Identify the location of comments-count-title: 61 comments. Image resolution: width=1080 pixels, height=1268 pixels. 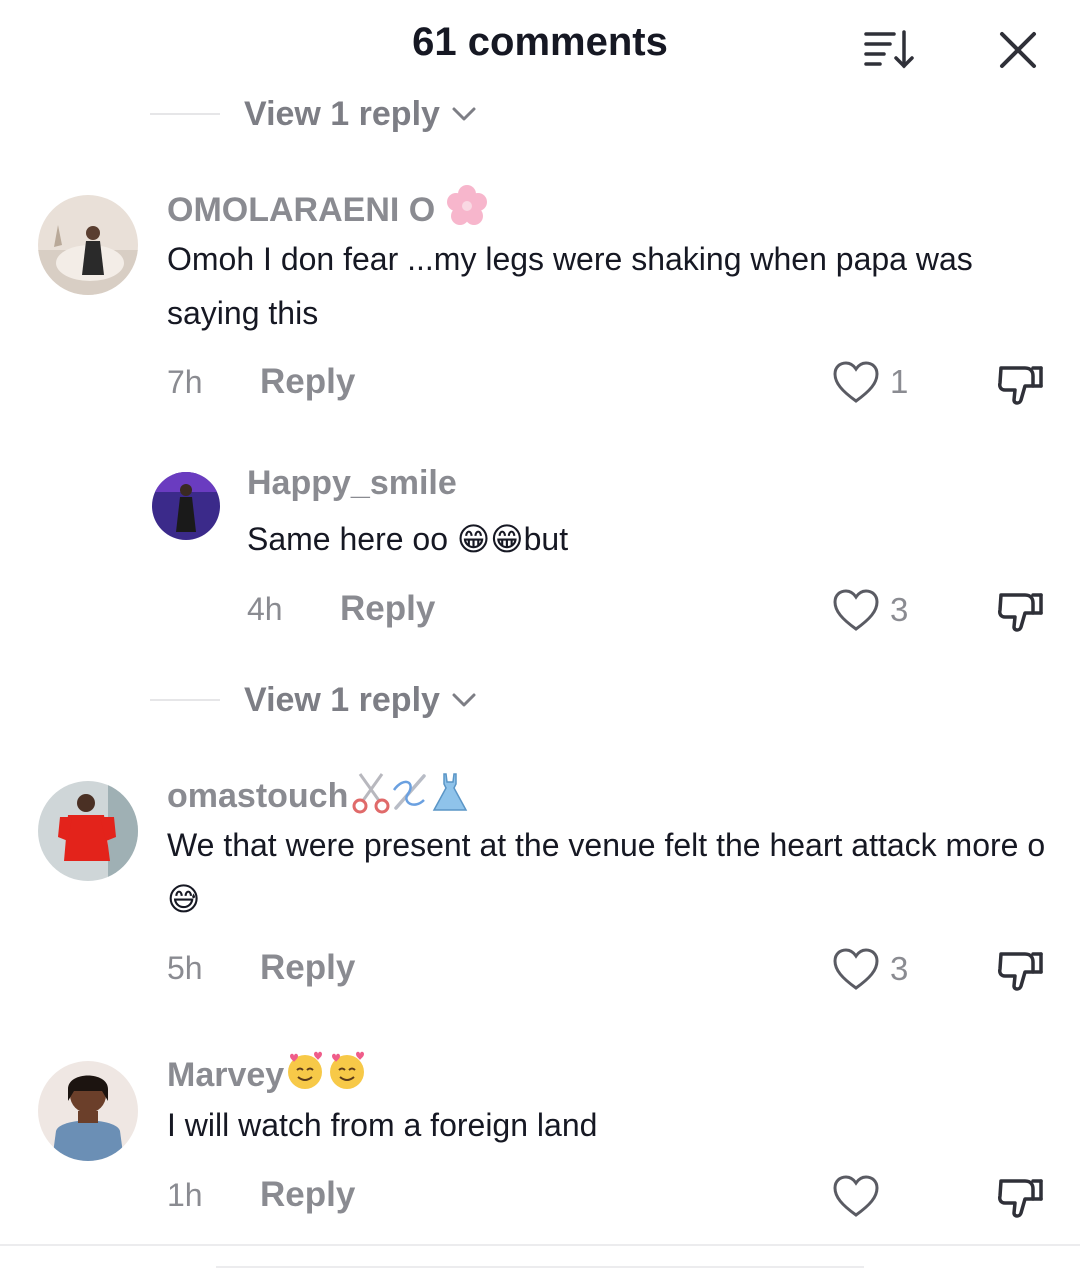
(540, 42).